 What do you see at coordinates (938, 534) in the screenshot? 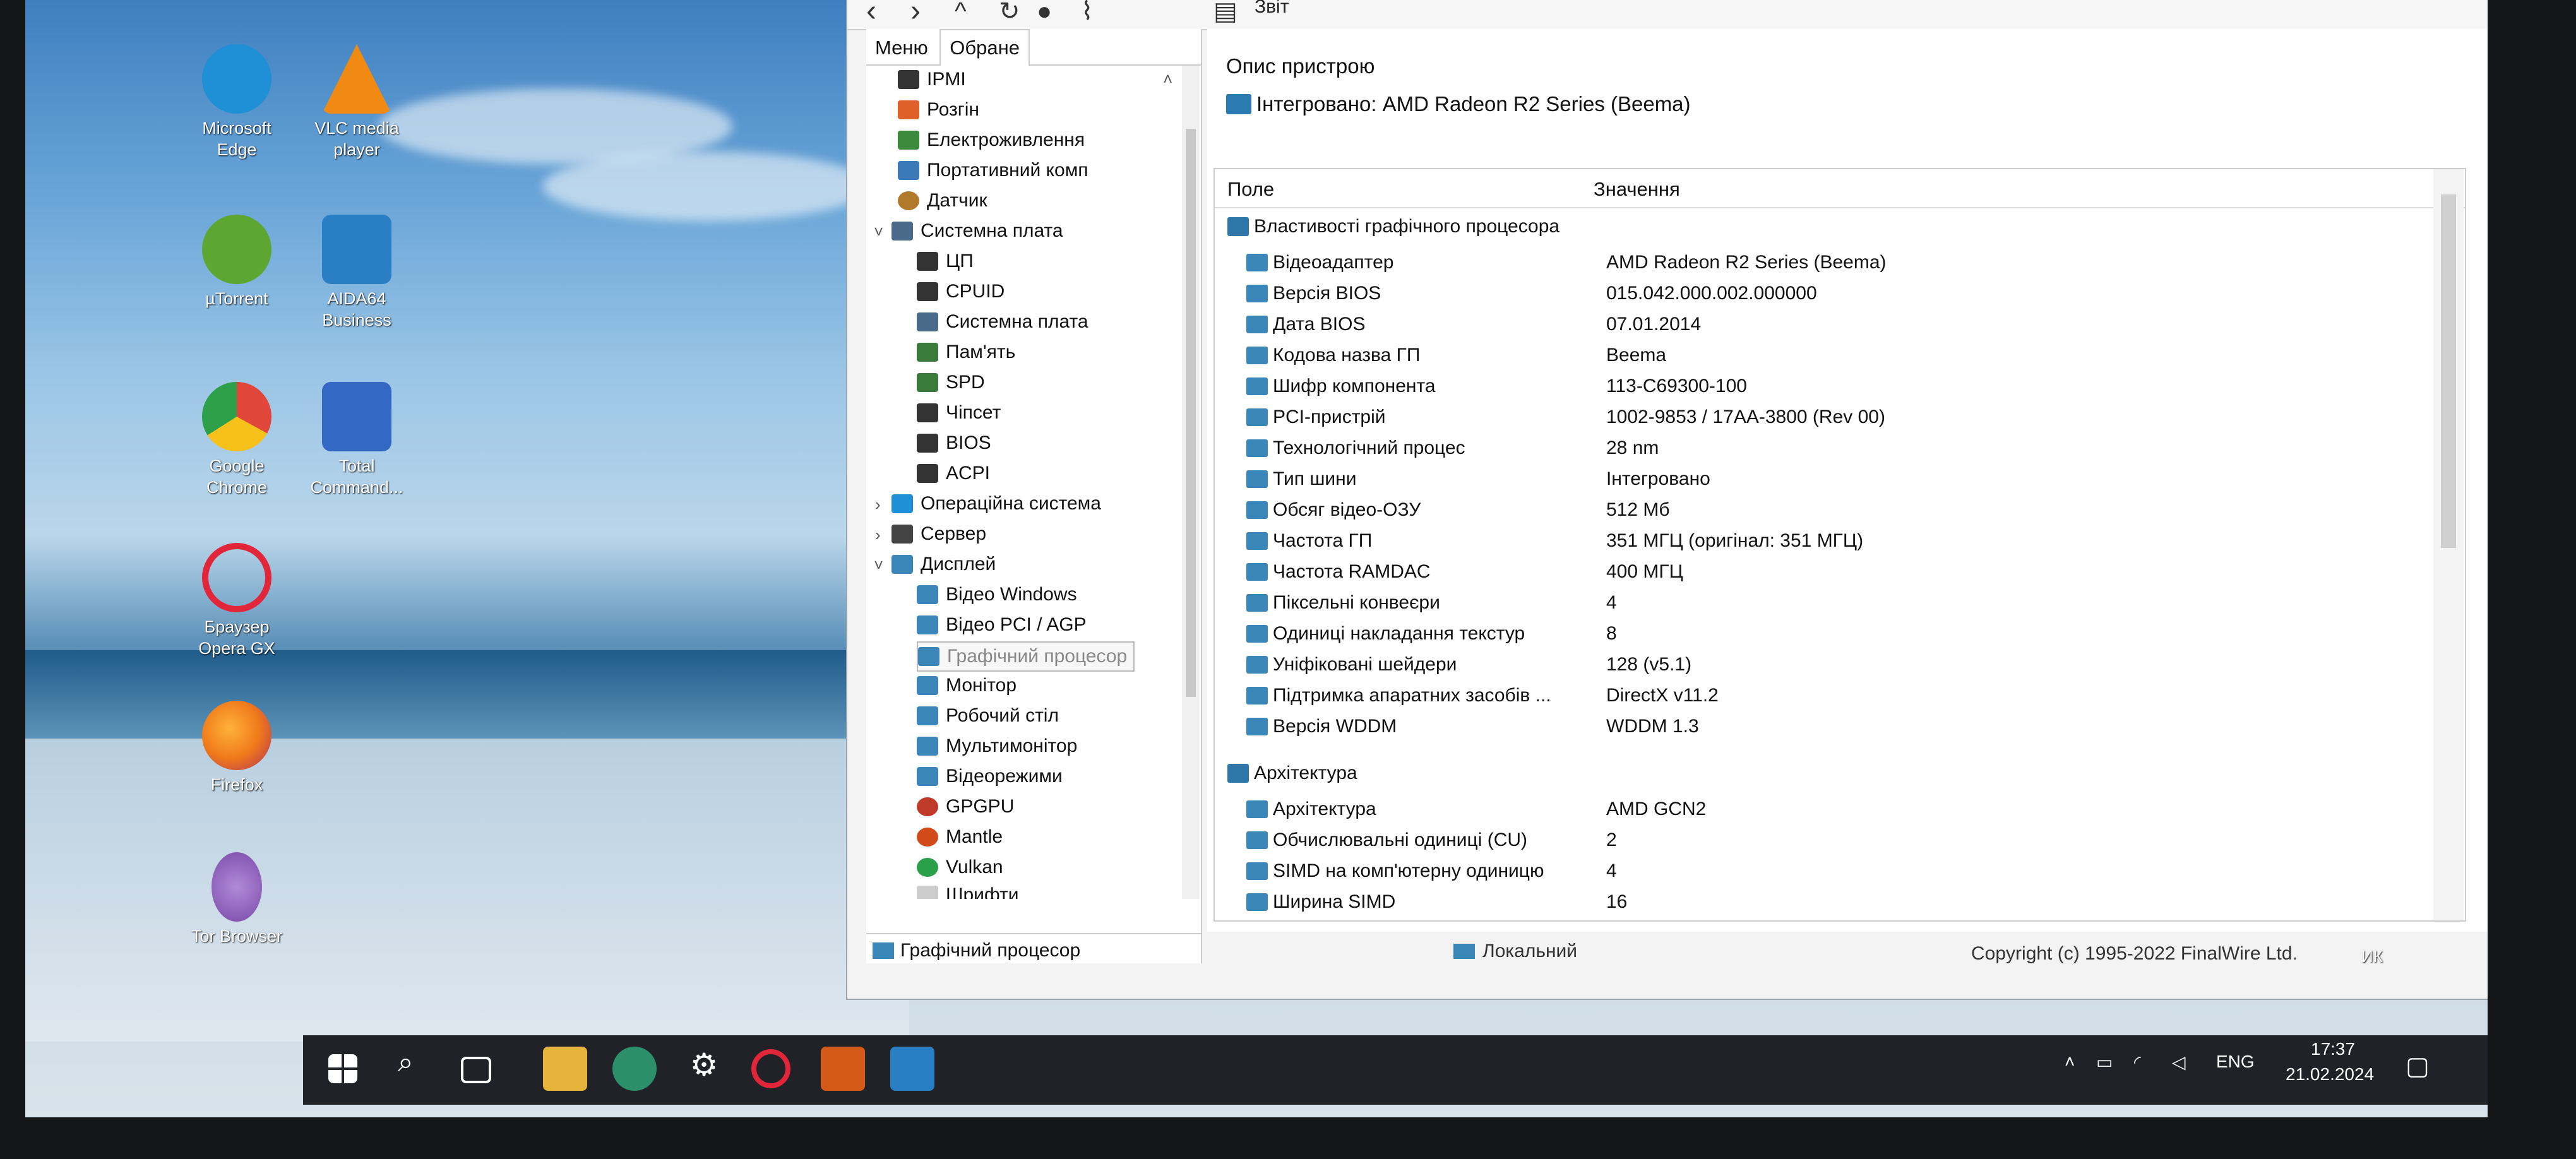
I see `tree-item-server: Сервер` at bounding box center [938, 534].